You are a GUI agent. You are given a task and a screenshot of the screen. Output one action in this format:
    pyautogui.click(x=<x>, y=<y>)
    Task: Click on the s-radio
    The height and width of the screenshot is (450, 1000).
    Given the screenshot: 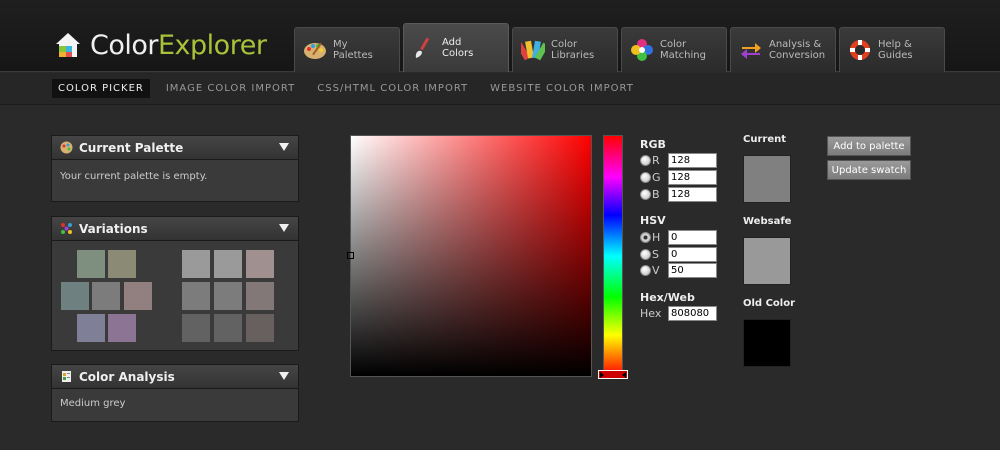 What is the action you would take?
    pyautogui.click(x=645, y=254)
    